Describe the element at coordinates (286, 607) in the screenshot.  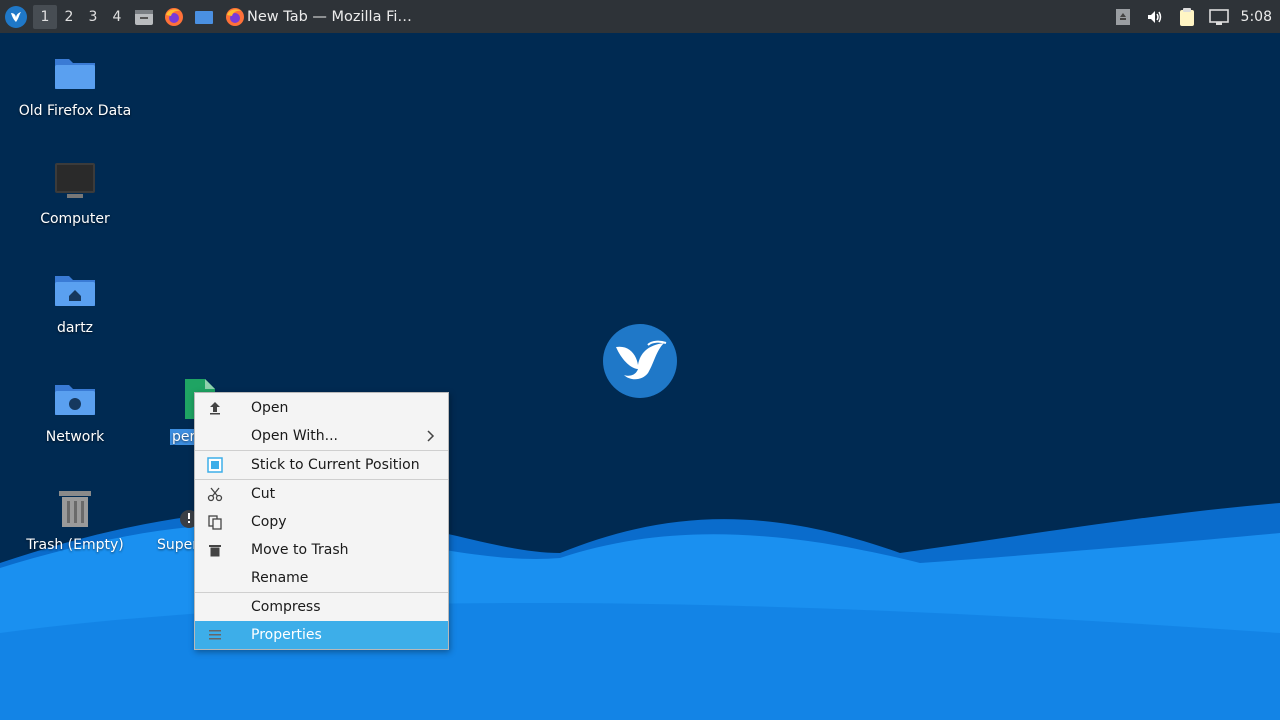
I see `menu-item-label: Compress` at that location.